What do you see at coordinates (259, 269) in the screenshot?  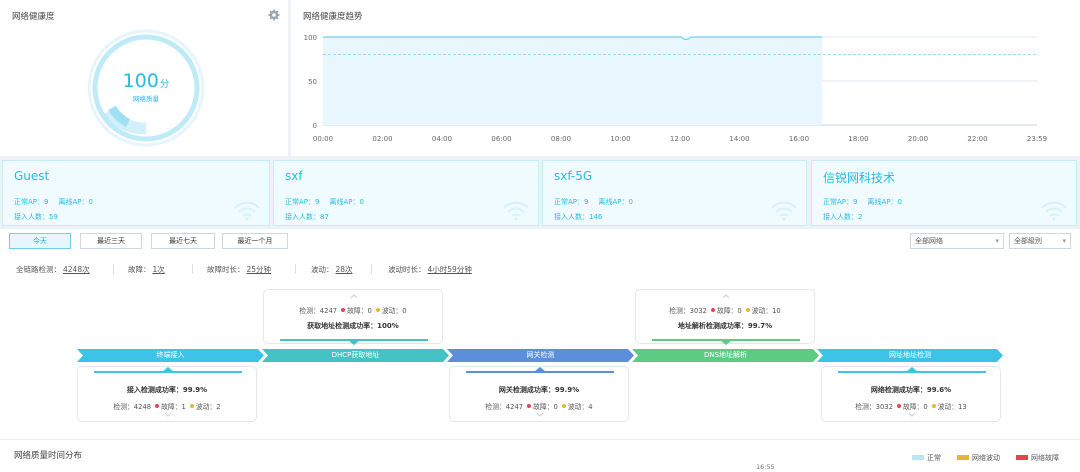 I see `stat-fault-duration-link: 25分钟` at bounding box center [259, 269].